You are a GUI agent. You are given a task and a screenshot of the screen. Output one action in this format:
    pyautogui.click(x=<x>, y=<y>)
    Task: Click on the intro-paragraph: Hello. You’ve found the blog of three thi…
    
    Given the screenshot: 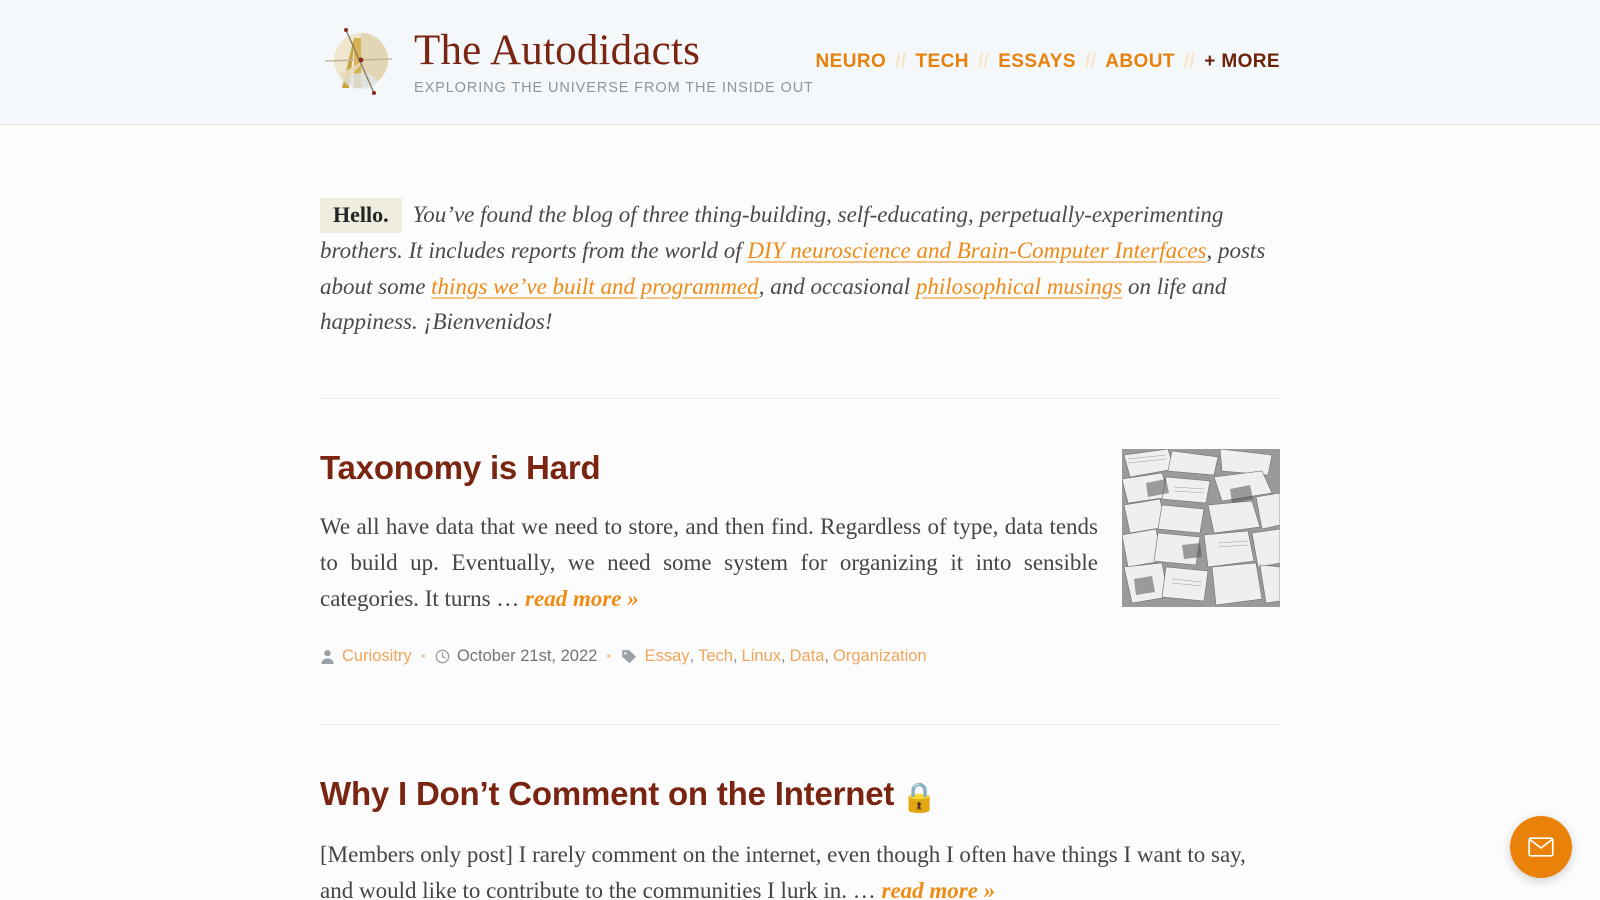 What is the action you would take?
    pyautogui.click(x=800, y=268)
    